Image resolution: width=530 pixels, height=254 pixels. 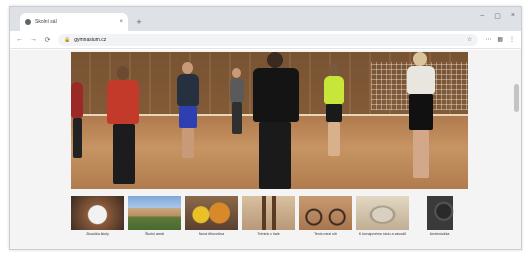 I want to click on window-controls: – ▢ ×, so click(x=497, y=16).